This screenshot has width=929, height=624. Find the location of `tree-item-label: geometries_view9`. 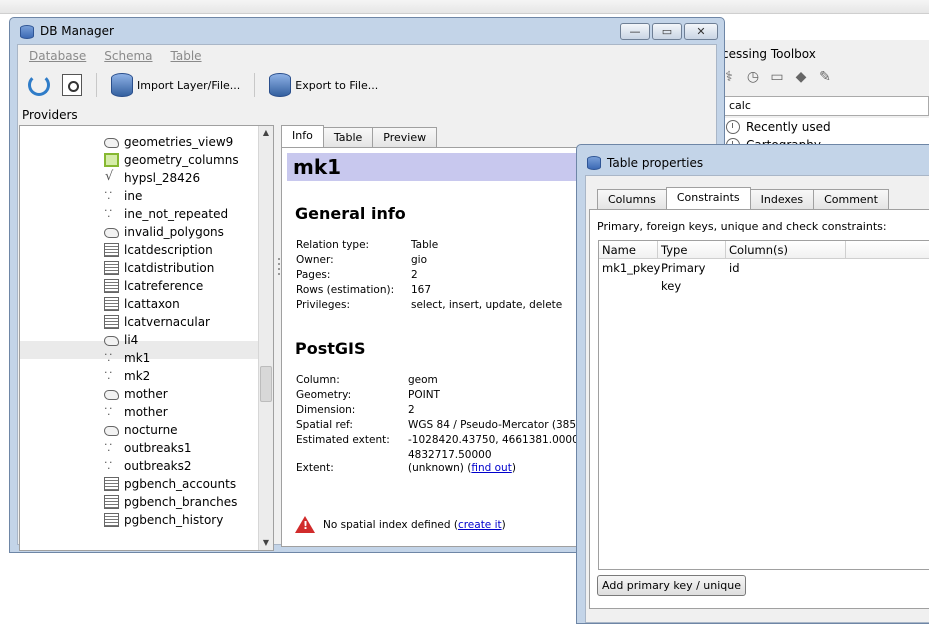

tree-item-label: geometries_view9 is located at coordinates (179, 142).